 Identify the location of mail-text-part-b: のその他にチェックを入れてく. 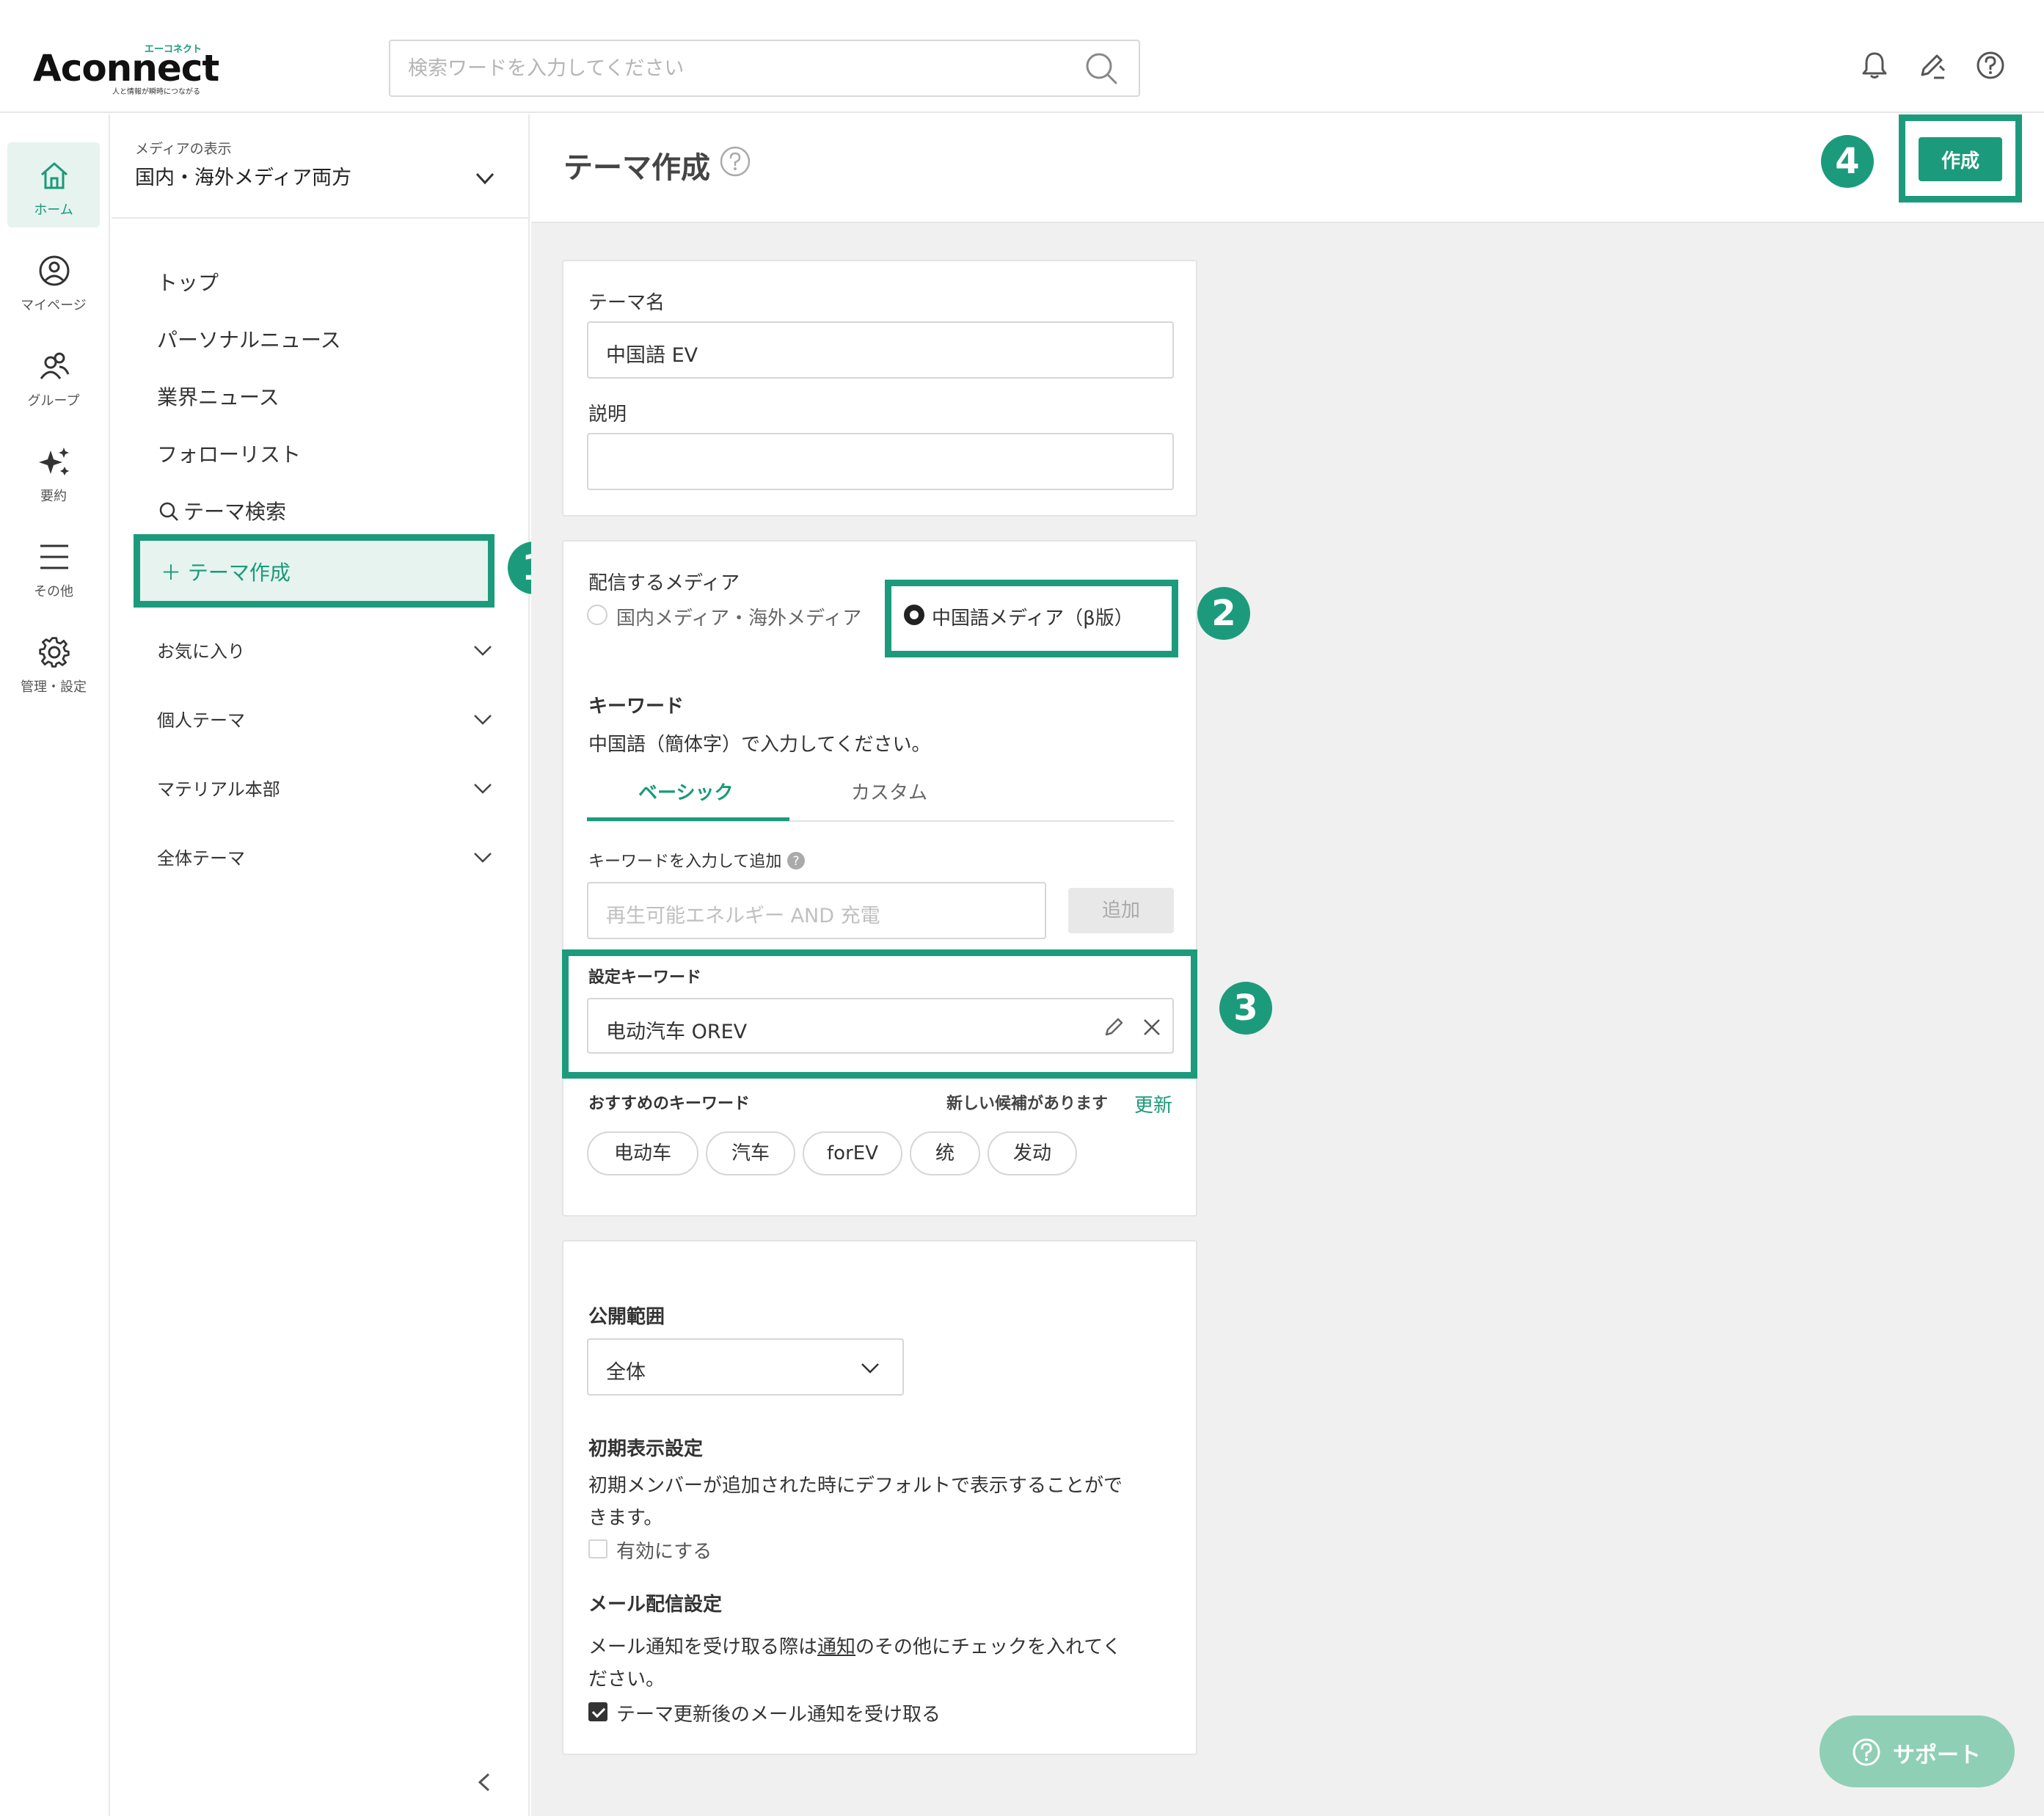
(988, 1647).